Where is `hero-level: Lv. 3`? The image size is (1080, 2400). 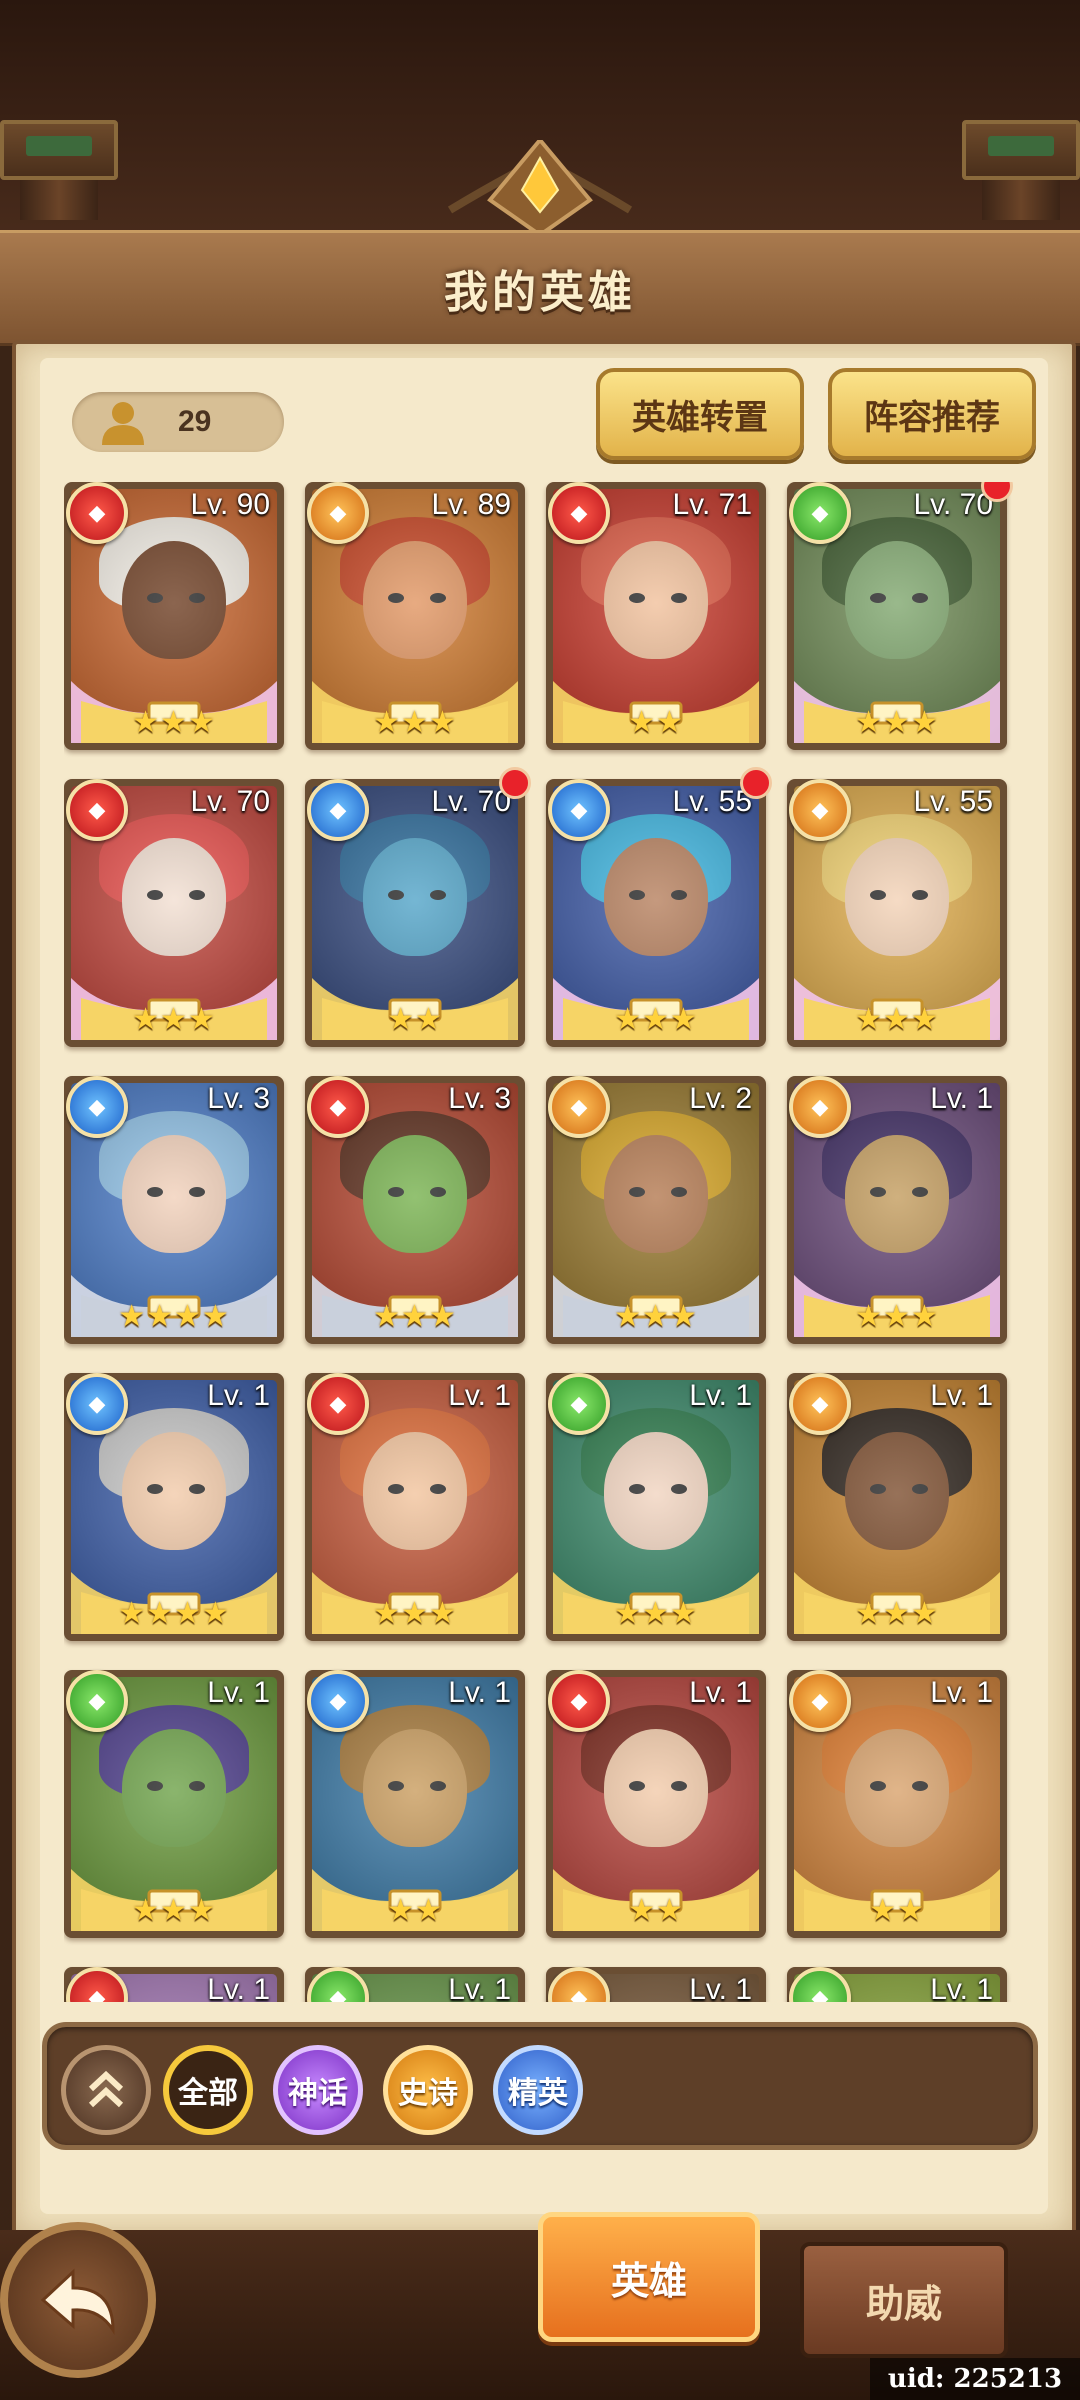
hero-level: Lv. 3 is located at coordinates (479, 1098).